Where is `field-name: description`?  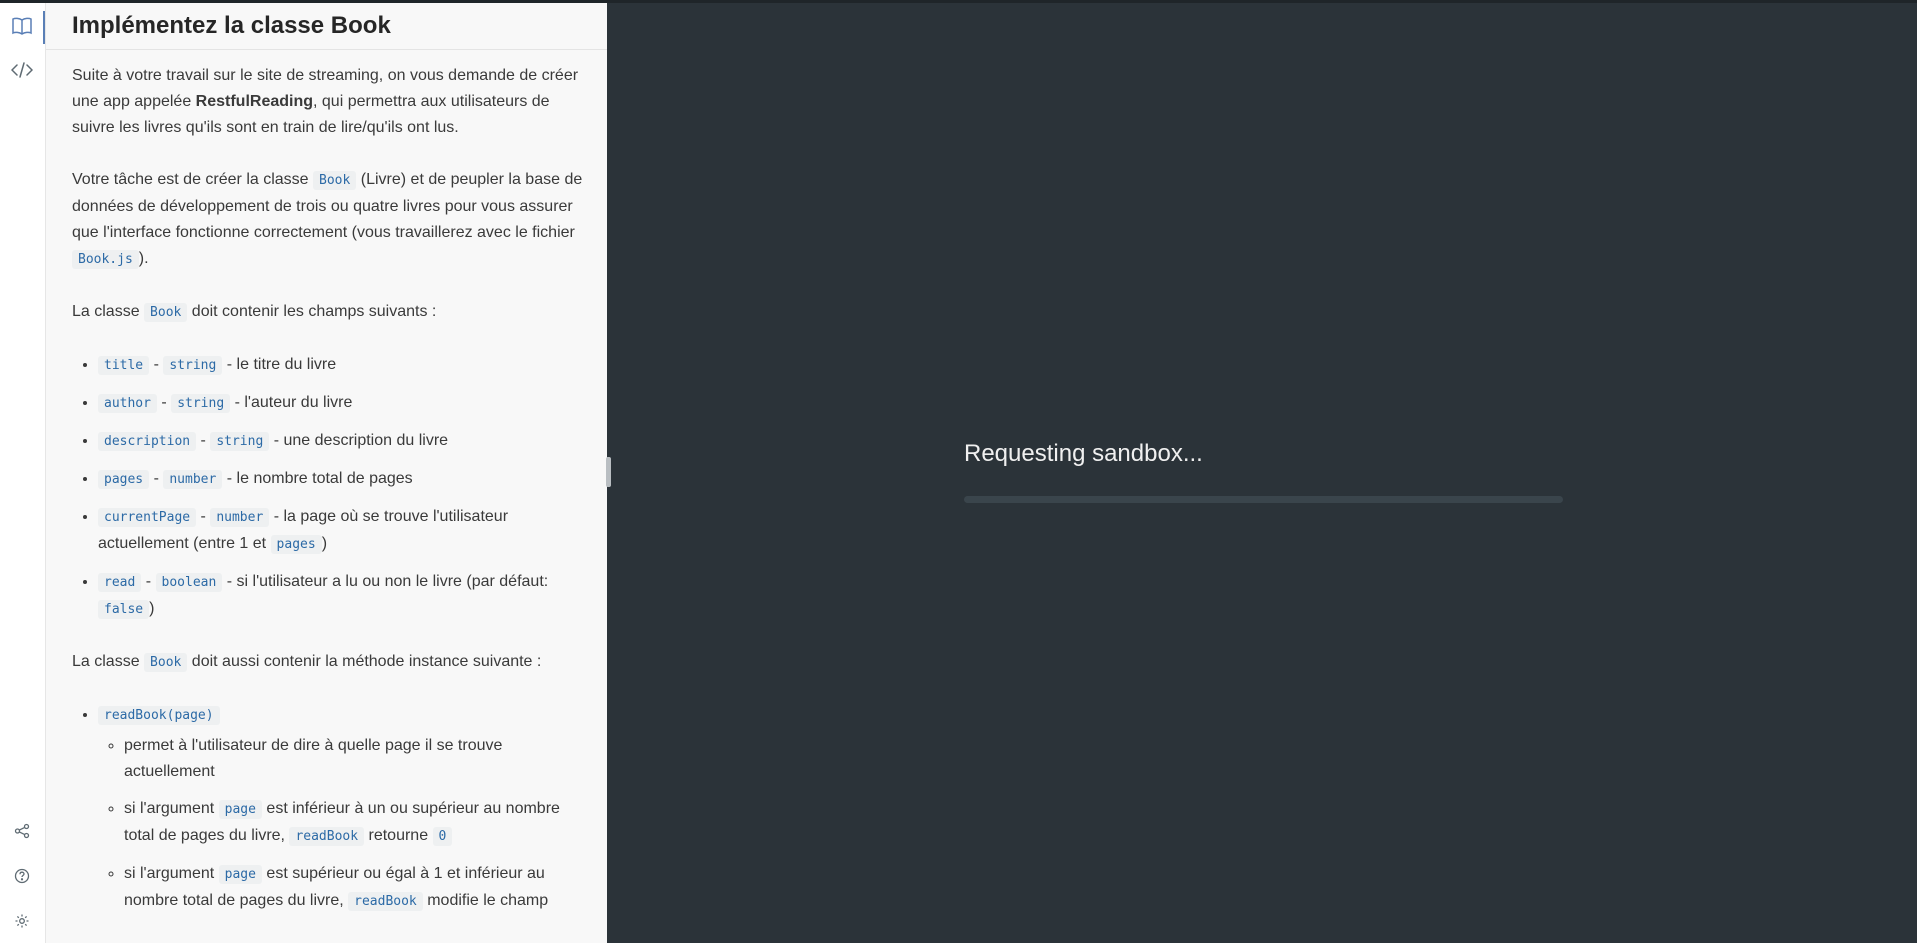
field-name: description is located at coordinates (147, 441).